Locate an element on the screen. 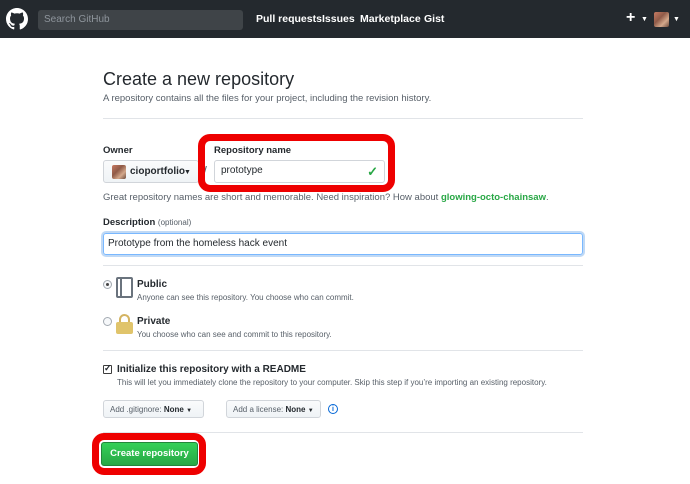 Image resolution: width=690 pixels, height=484 pixels. description-label: Description (optional) is located at coordinates (147, 222).